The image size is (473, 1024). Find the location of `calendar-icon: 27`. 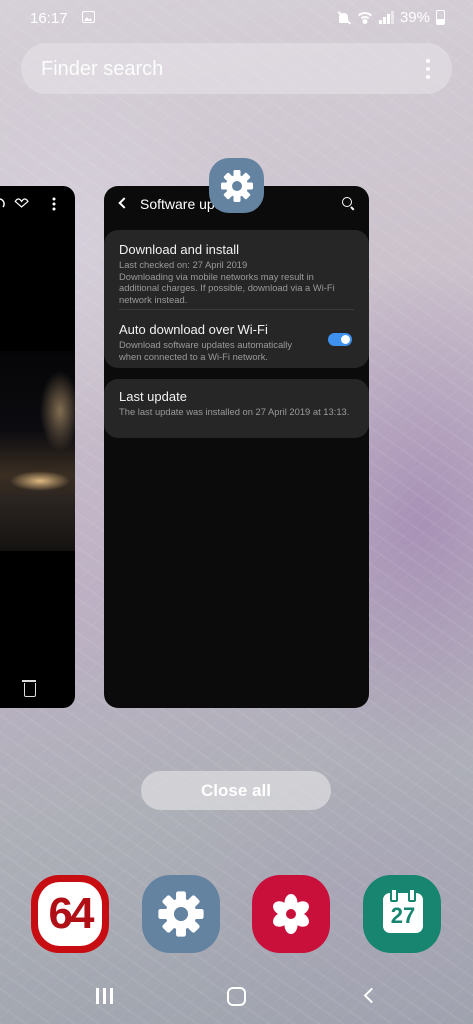

calendar-icon: 27 is located at coordinates (403, 910).